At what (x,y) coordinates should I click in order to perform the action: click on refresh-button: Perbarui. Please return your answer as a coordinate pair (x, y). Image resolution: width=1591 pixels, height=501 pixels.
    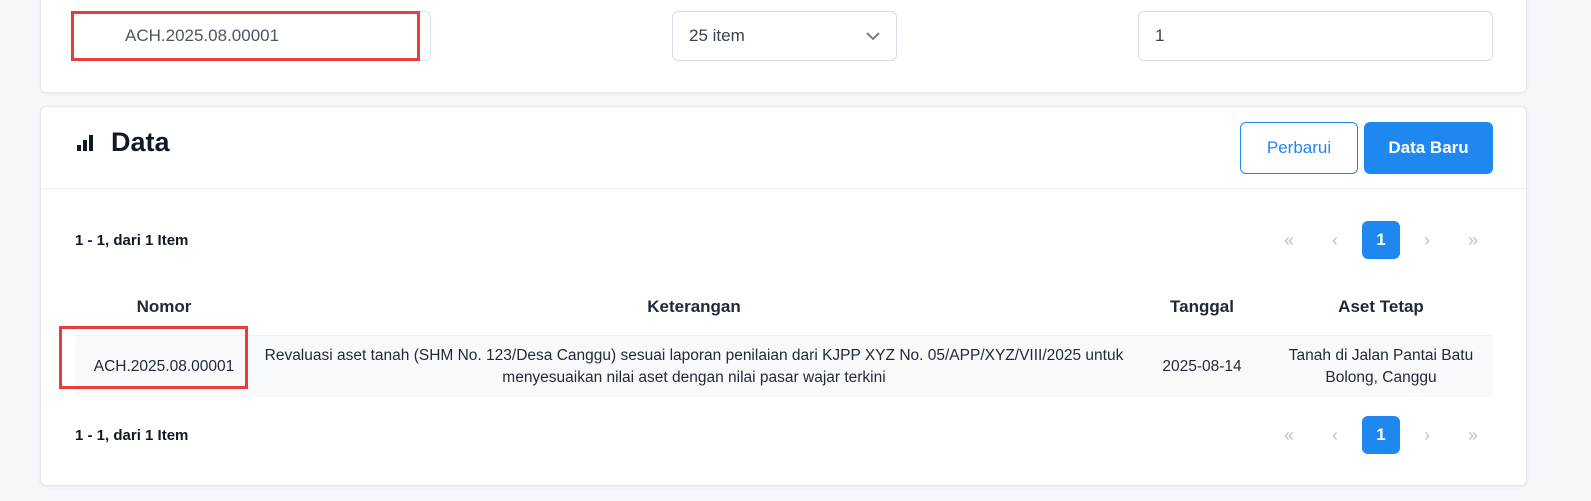
    Looking at the image, I should click on (1299, 148).